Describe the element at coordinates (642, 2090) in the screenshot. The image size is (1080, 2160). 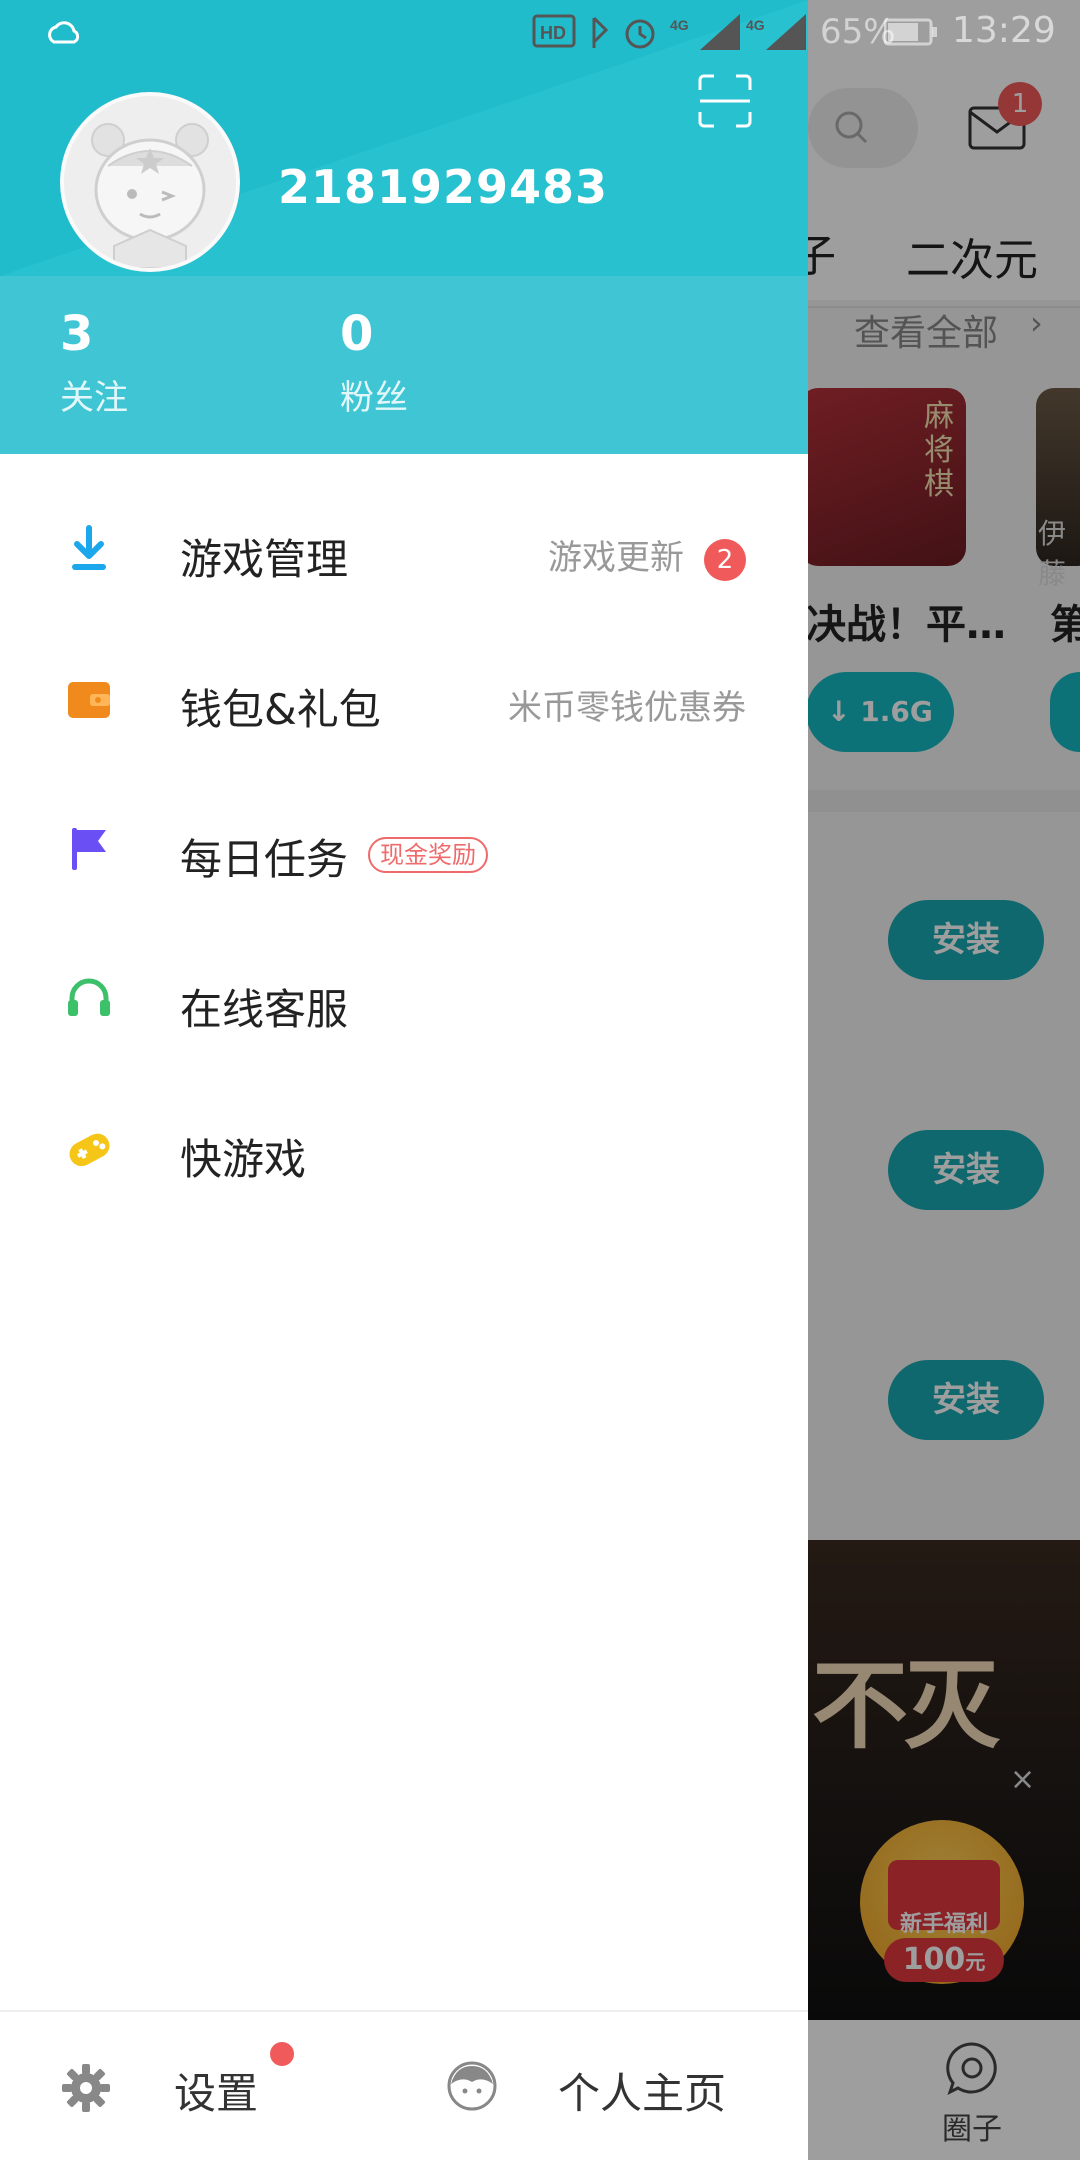
I see `profile-page-button: 个人主页` at that location.